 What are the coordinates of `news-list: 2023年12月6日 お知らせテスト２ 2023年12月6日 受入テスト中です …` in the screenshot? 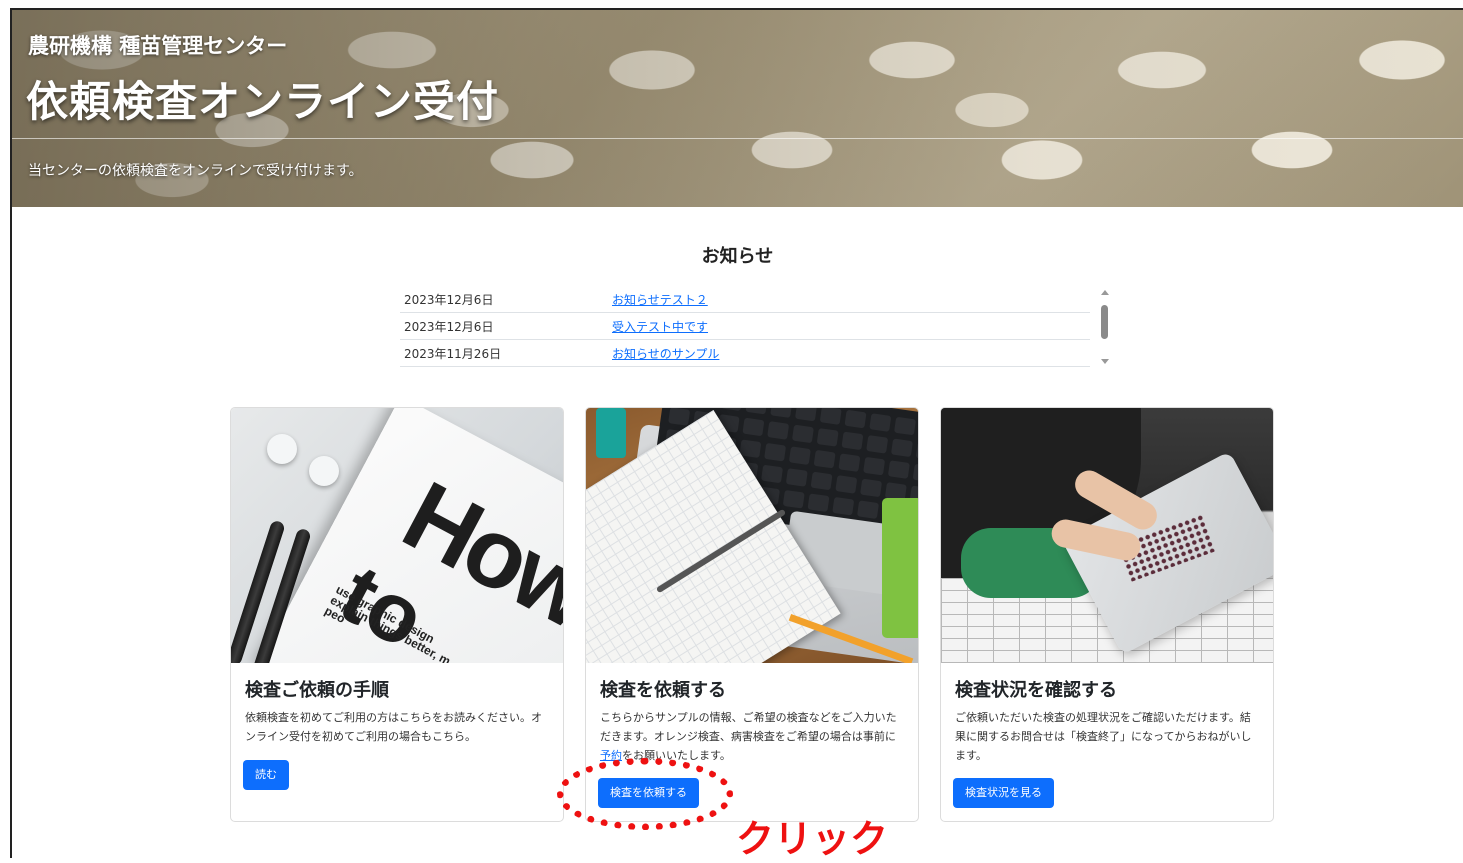 It's located at (756, 327).